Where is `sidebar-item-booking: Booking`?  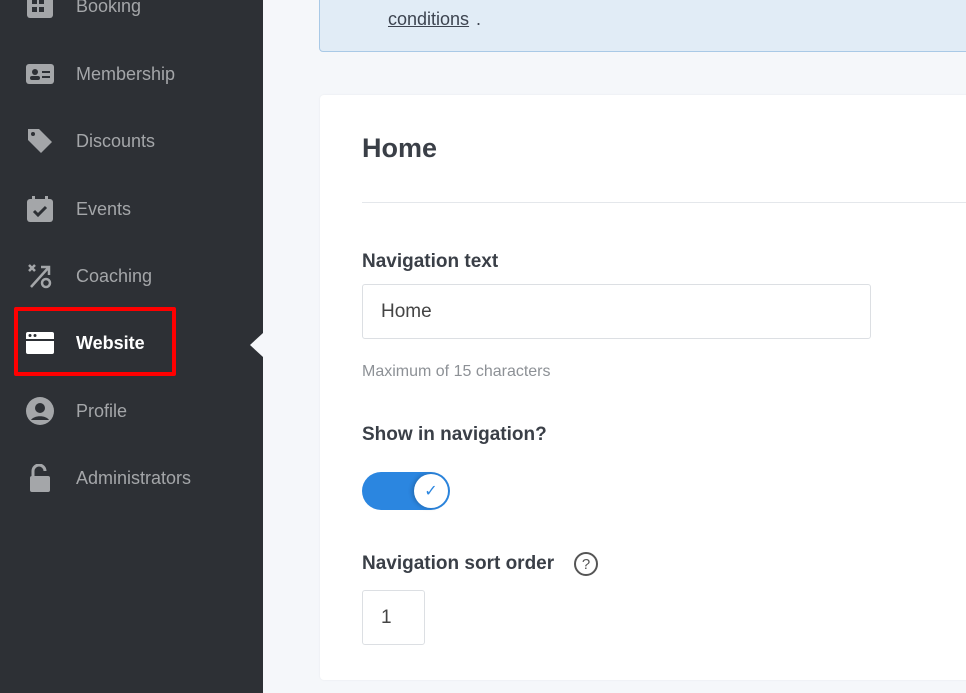
sidebar-item-booking: Booking is located at coordinates (131, 13).